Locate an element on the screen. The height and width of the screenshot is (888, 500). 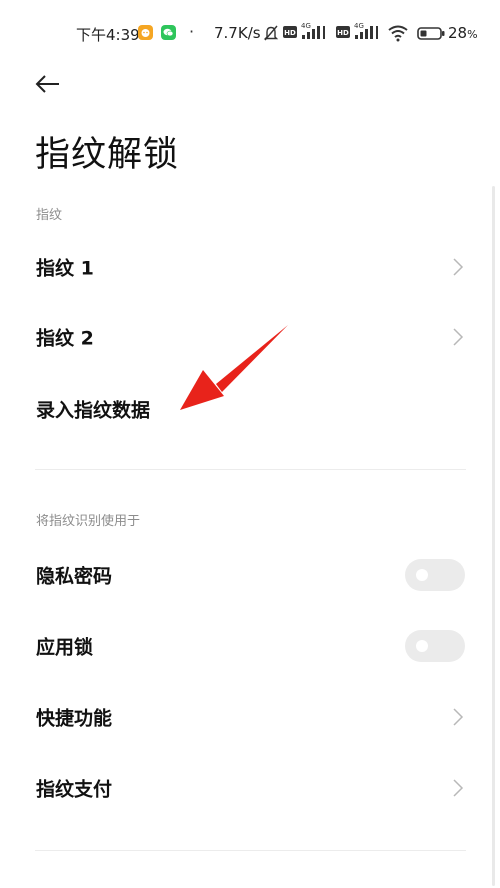
list-item-enroll-fingerprint: 录入指纹数据 is located at coordinates (246, 409).